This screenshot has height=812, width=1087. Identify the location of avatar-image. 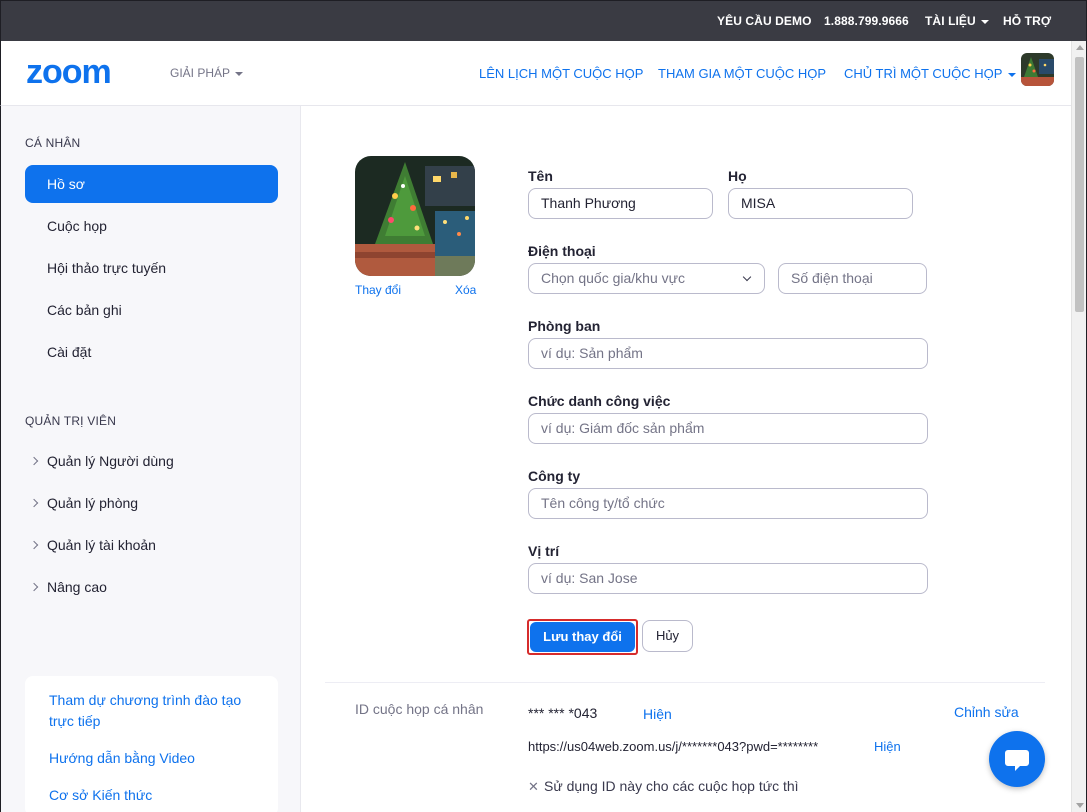
(1037, 69).